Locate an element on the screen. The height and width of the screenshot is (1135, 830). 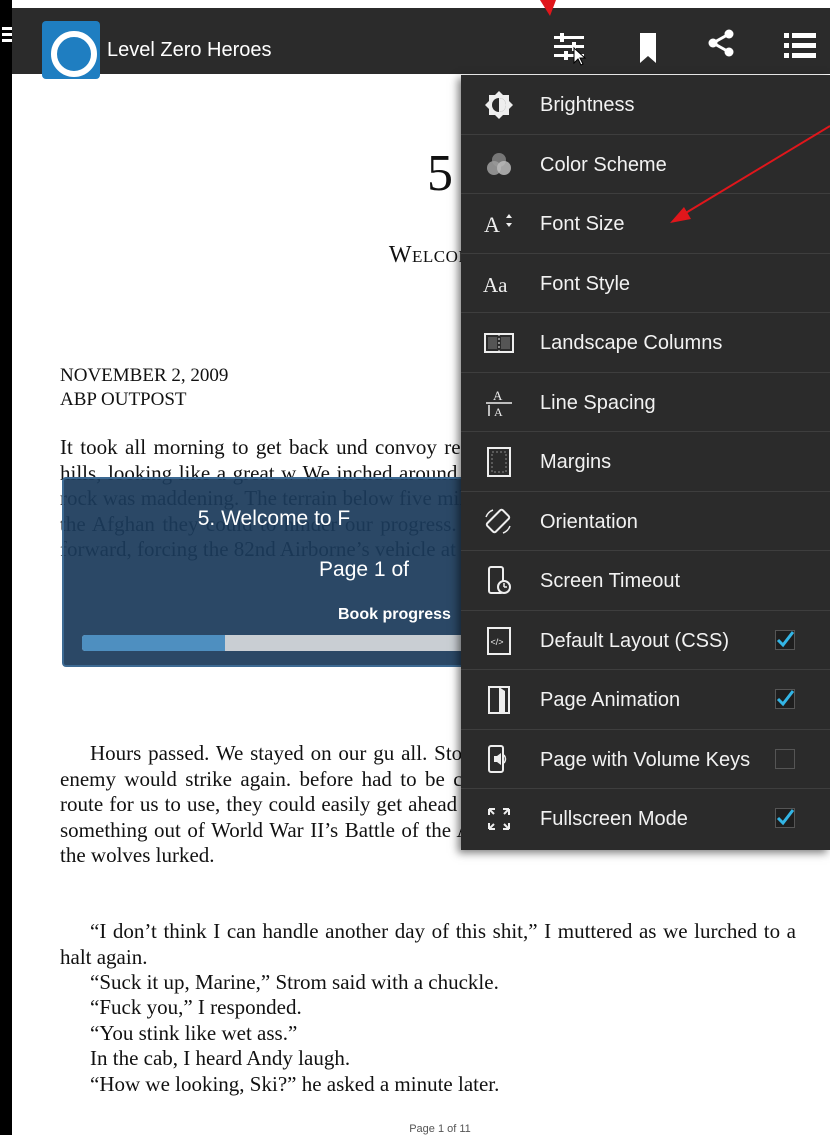
menu-item-page-animation: Page Animation is located at coordinates (645, 700).